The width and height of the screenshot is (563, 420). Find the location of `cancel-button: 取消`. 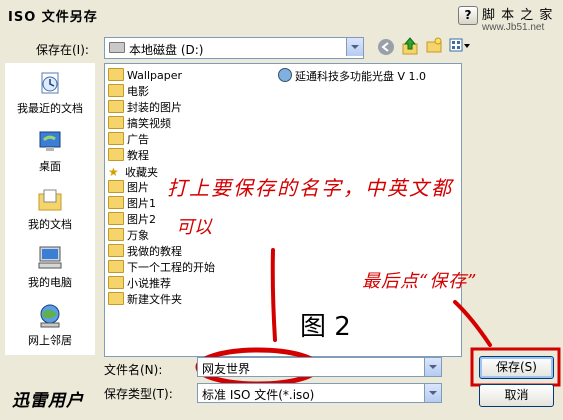

cancel-button: 取消 is located at coordinates (516, 395).